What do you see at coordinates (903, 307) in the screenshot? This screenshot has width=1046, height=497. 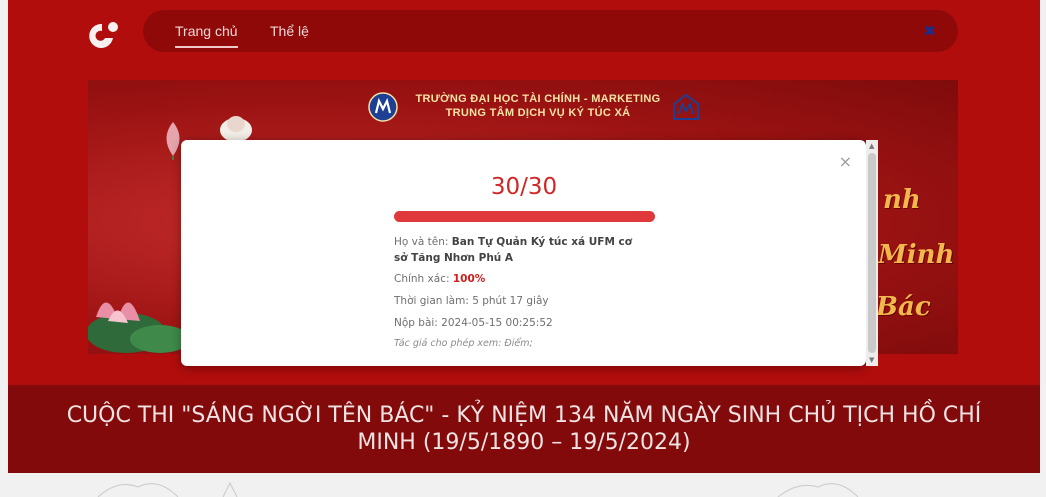 I see `banner-gold-text-3: Bác` at bounding box center [903, 307].